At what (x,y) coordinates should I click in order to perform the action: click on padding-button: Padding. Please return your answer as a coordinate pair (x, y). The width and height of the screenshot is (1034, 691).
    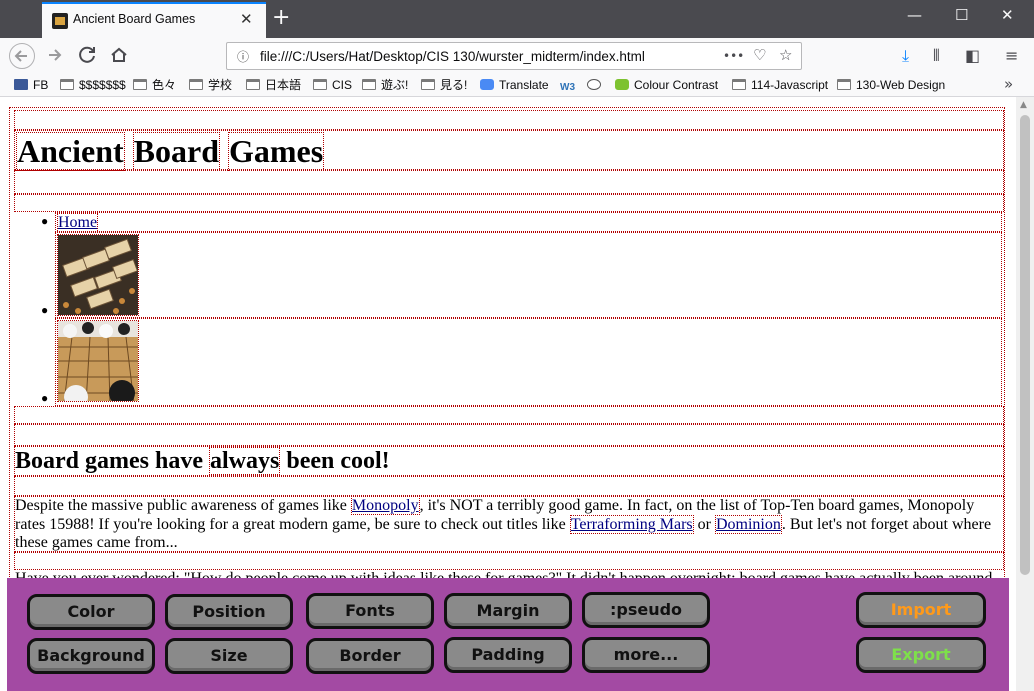
    Looking at the image, I should click on (508, 655).